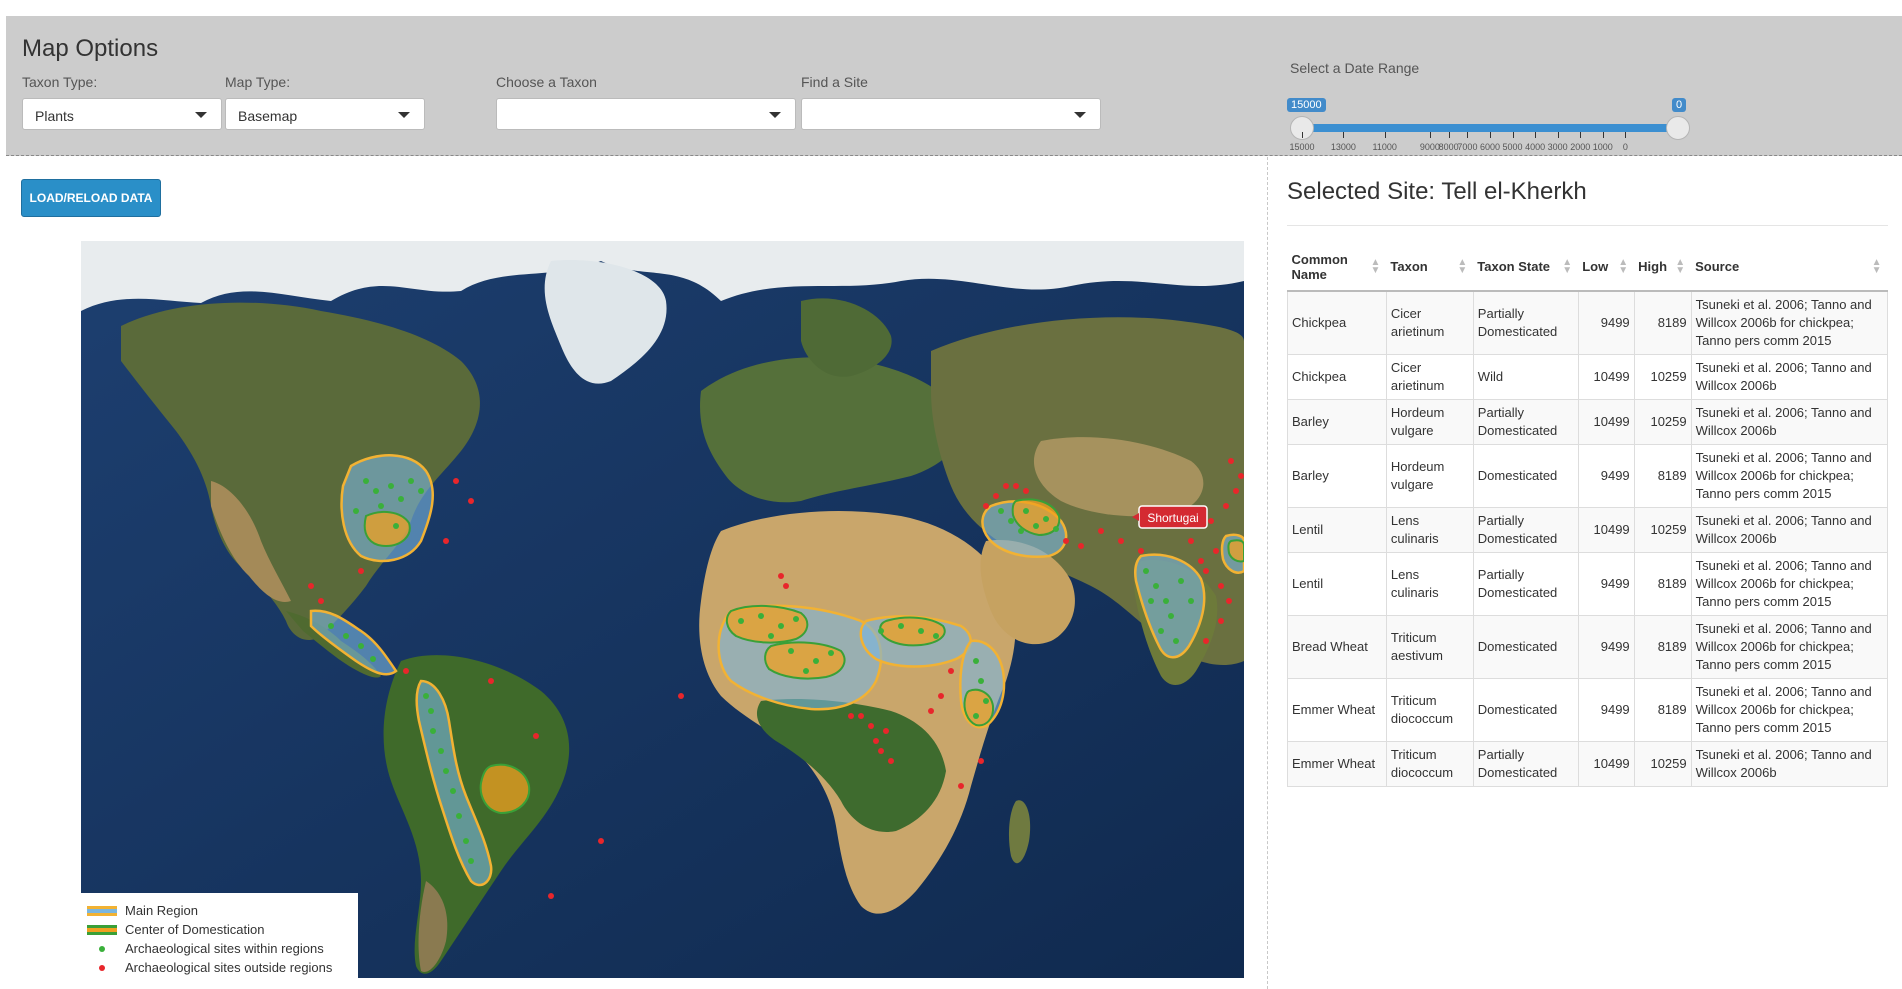 The height and width of the screenshot is (989, 1902). I want to click on column-header: Taxon ▲ ▼, so click(1430, 267).